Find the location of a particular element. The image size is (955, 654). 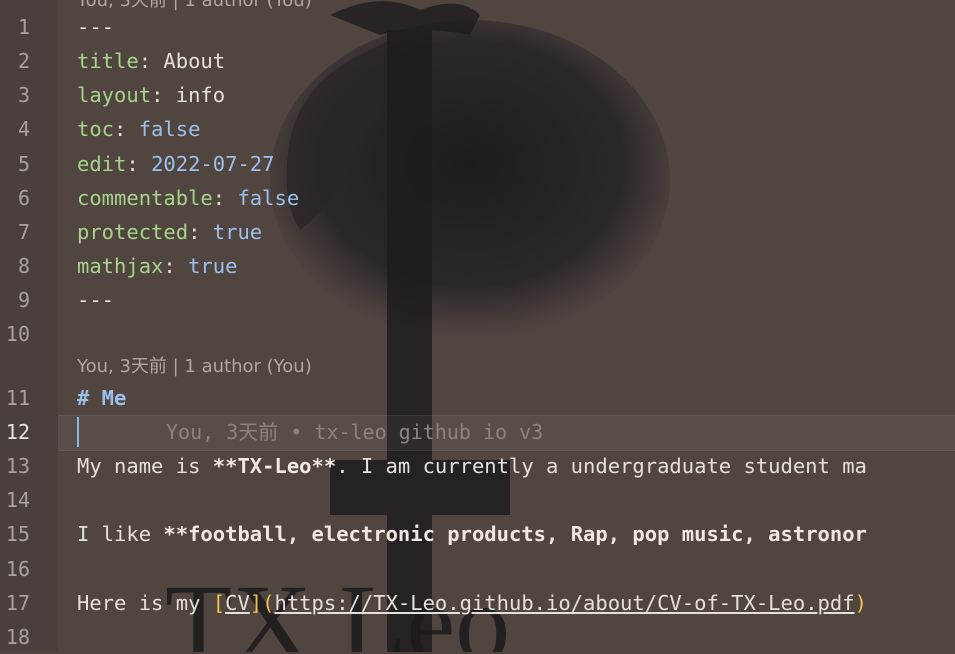

code-line-6: commentable: false is located at coordinates (188, 198).